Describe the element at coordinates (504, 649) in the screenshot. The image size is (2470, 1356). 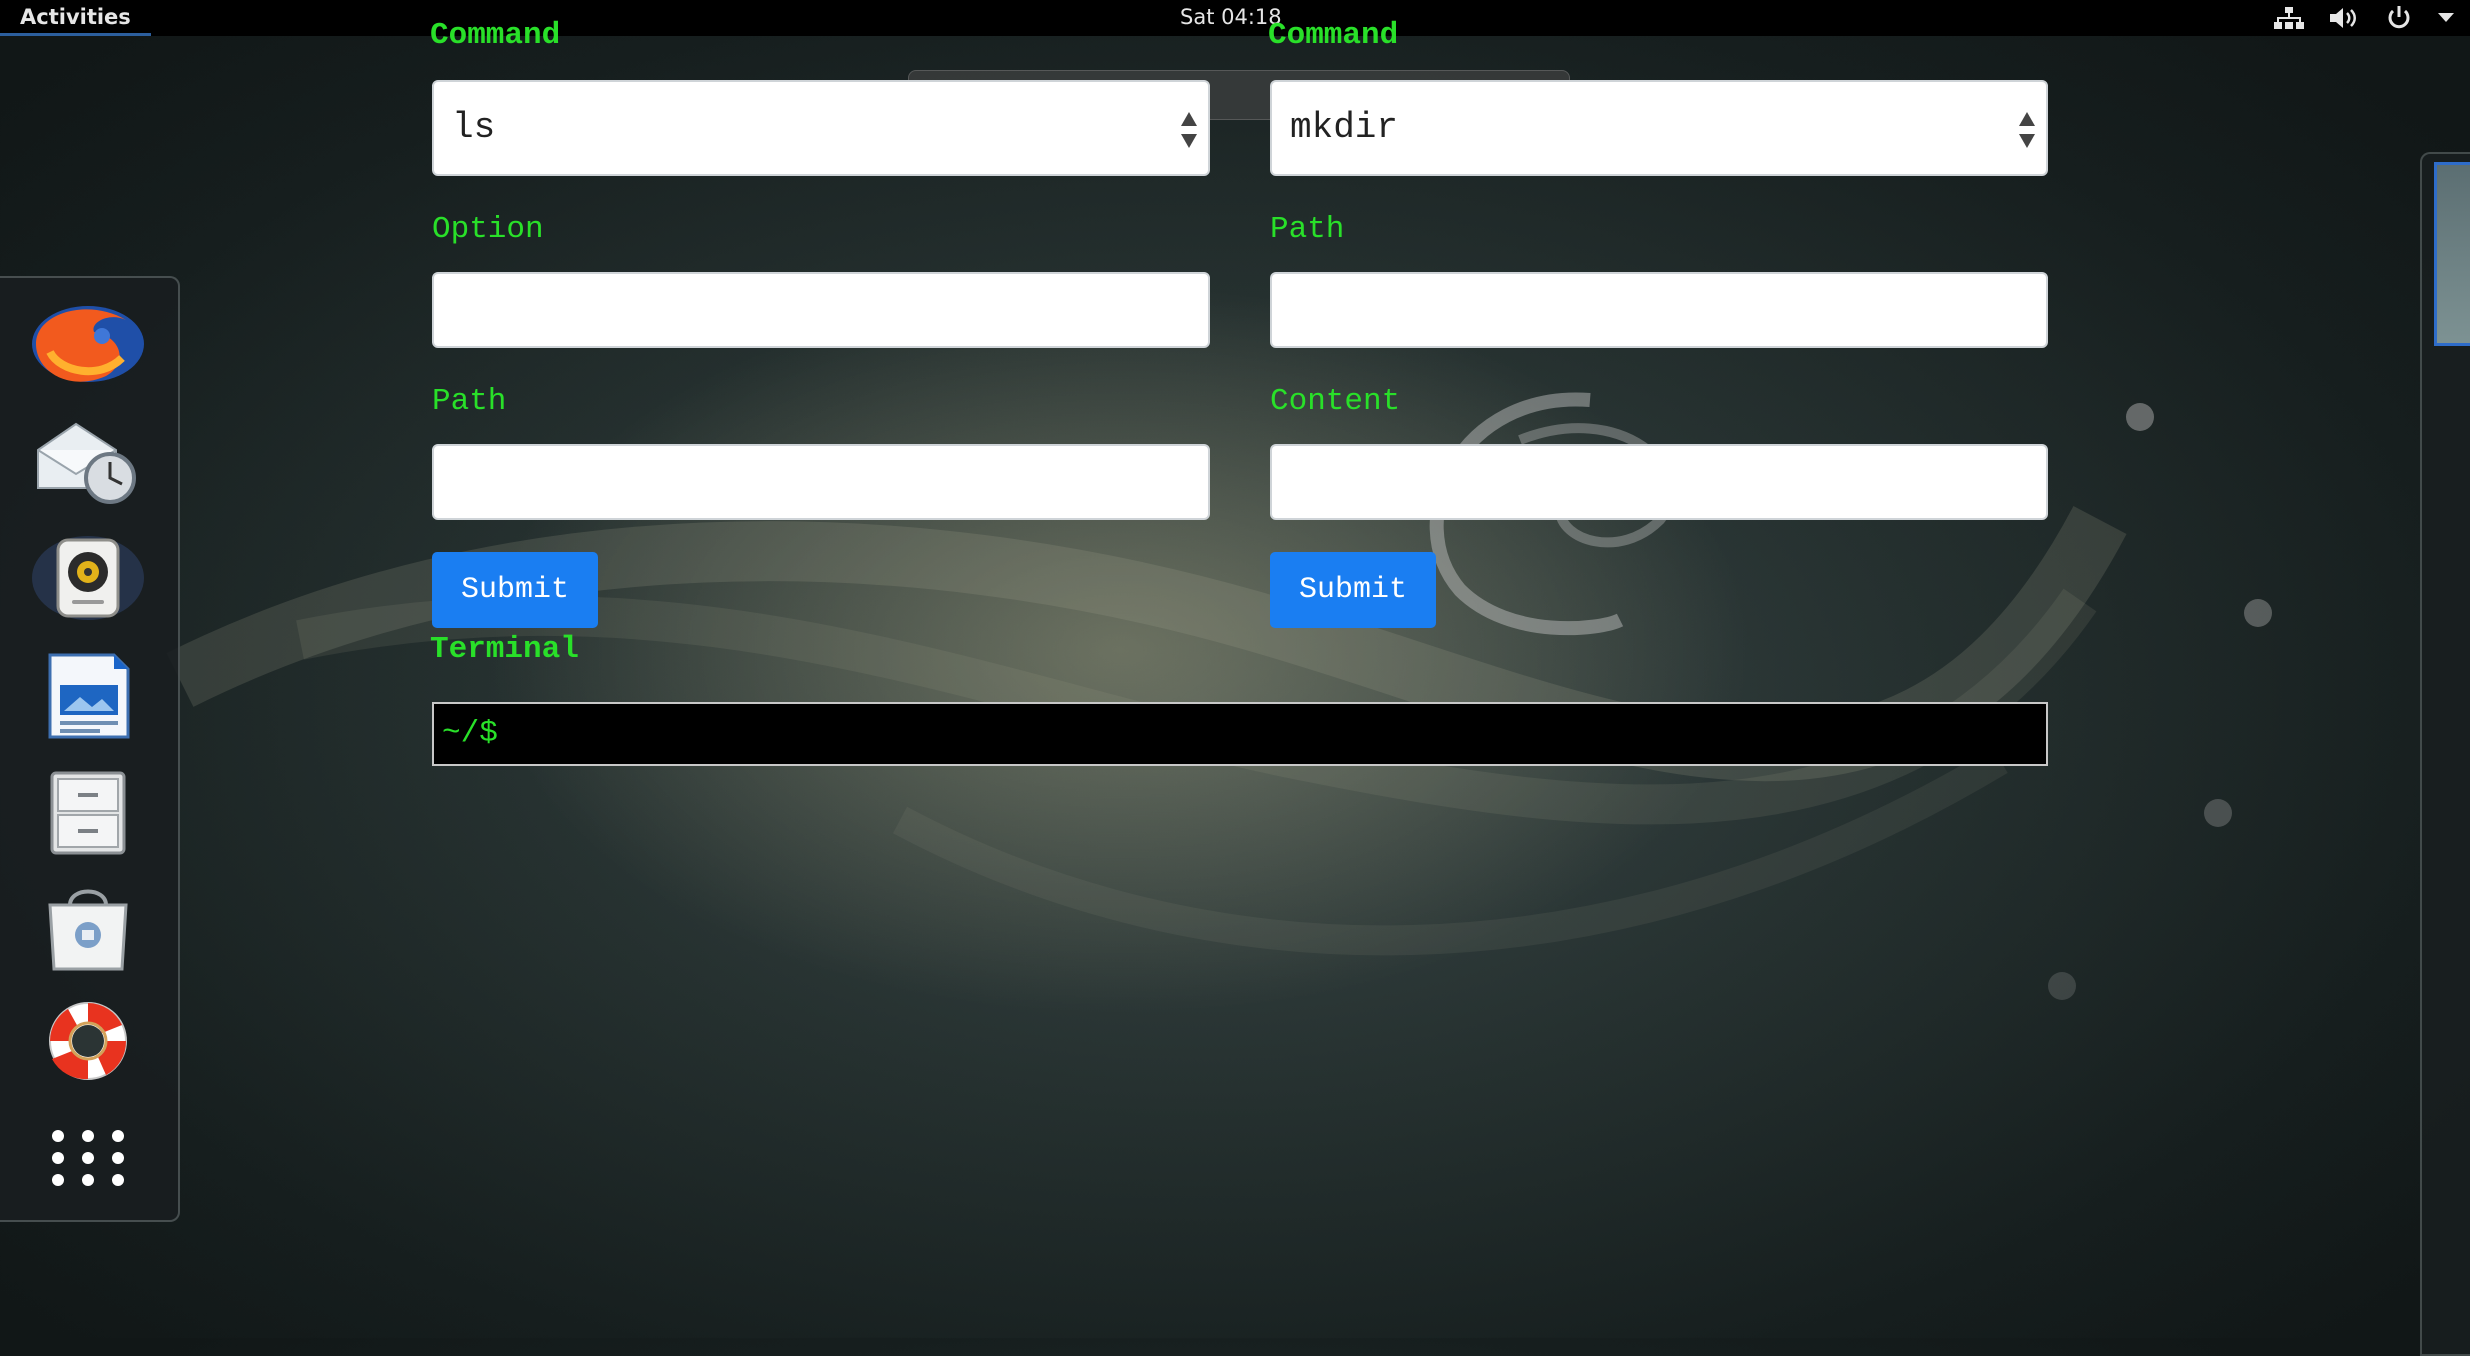
I see `terminal-label: Terminal` at that location.